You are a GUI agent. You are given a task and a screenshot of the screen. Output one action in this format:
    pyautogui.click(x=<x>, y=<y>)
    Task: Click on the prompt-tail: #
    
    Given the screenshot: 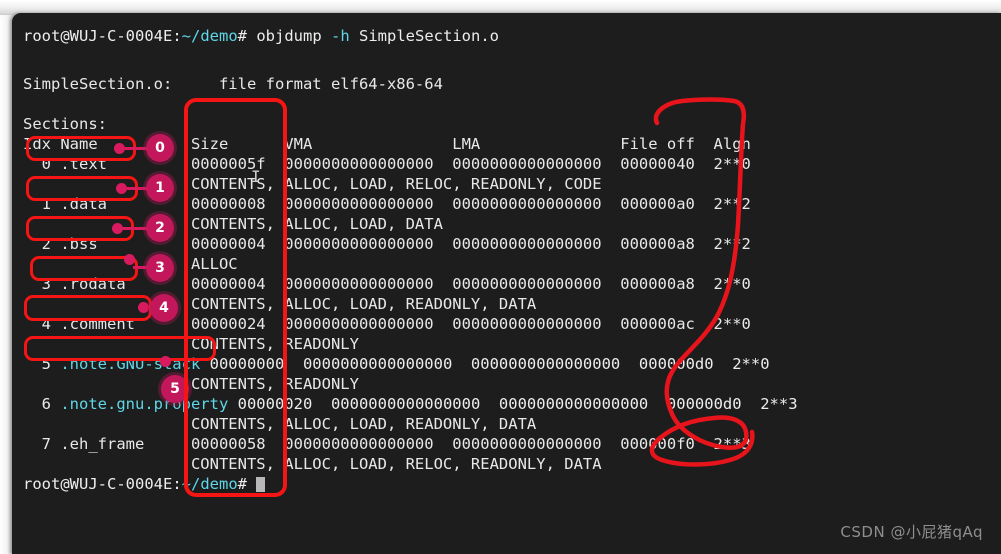 What is the action you would take?
    pyautogui.click(x=247, y=36)
    